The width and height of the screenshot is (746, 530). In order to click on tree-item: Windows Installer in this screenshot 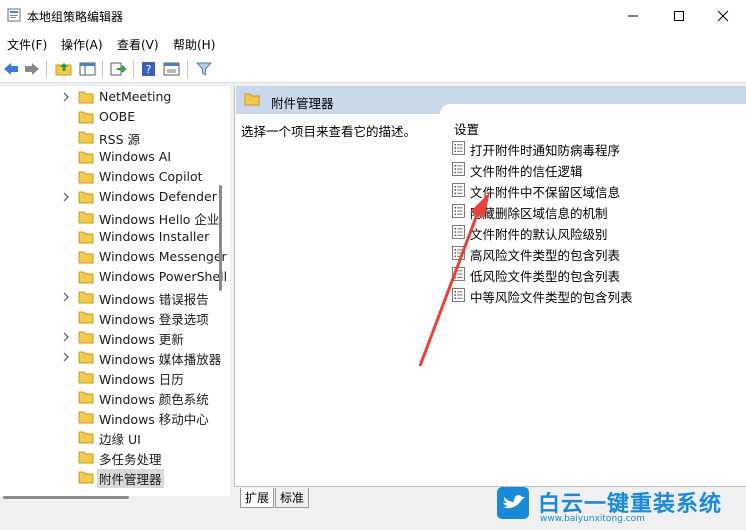, I will do `click(115, 237)`.